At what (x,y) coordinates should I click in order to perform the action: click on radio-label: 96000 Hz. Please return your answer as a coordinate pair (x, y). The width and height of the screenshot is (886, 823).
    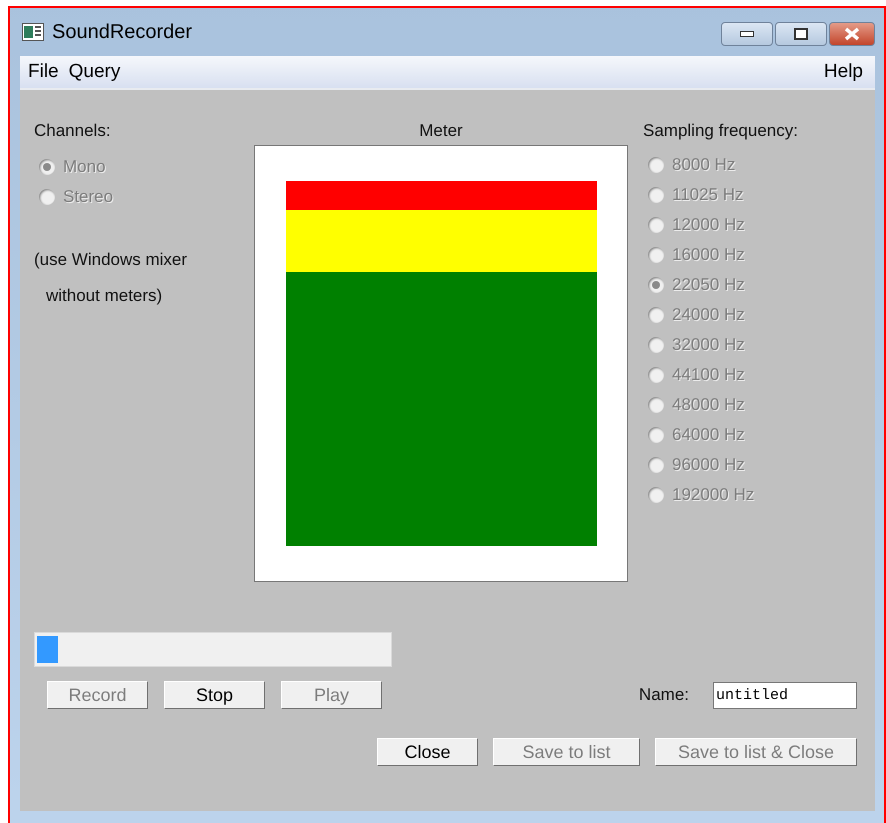
    Looking at the image, I should click on (708, 465).